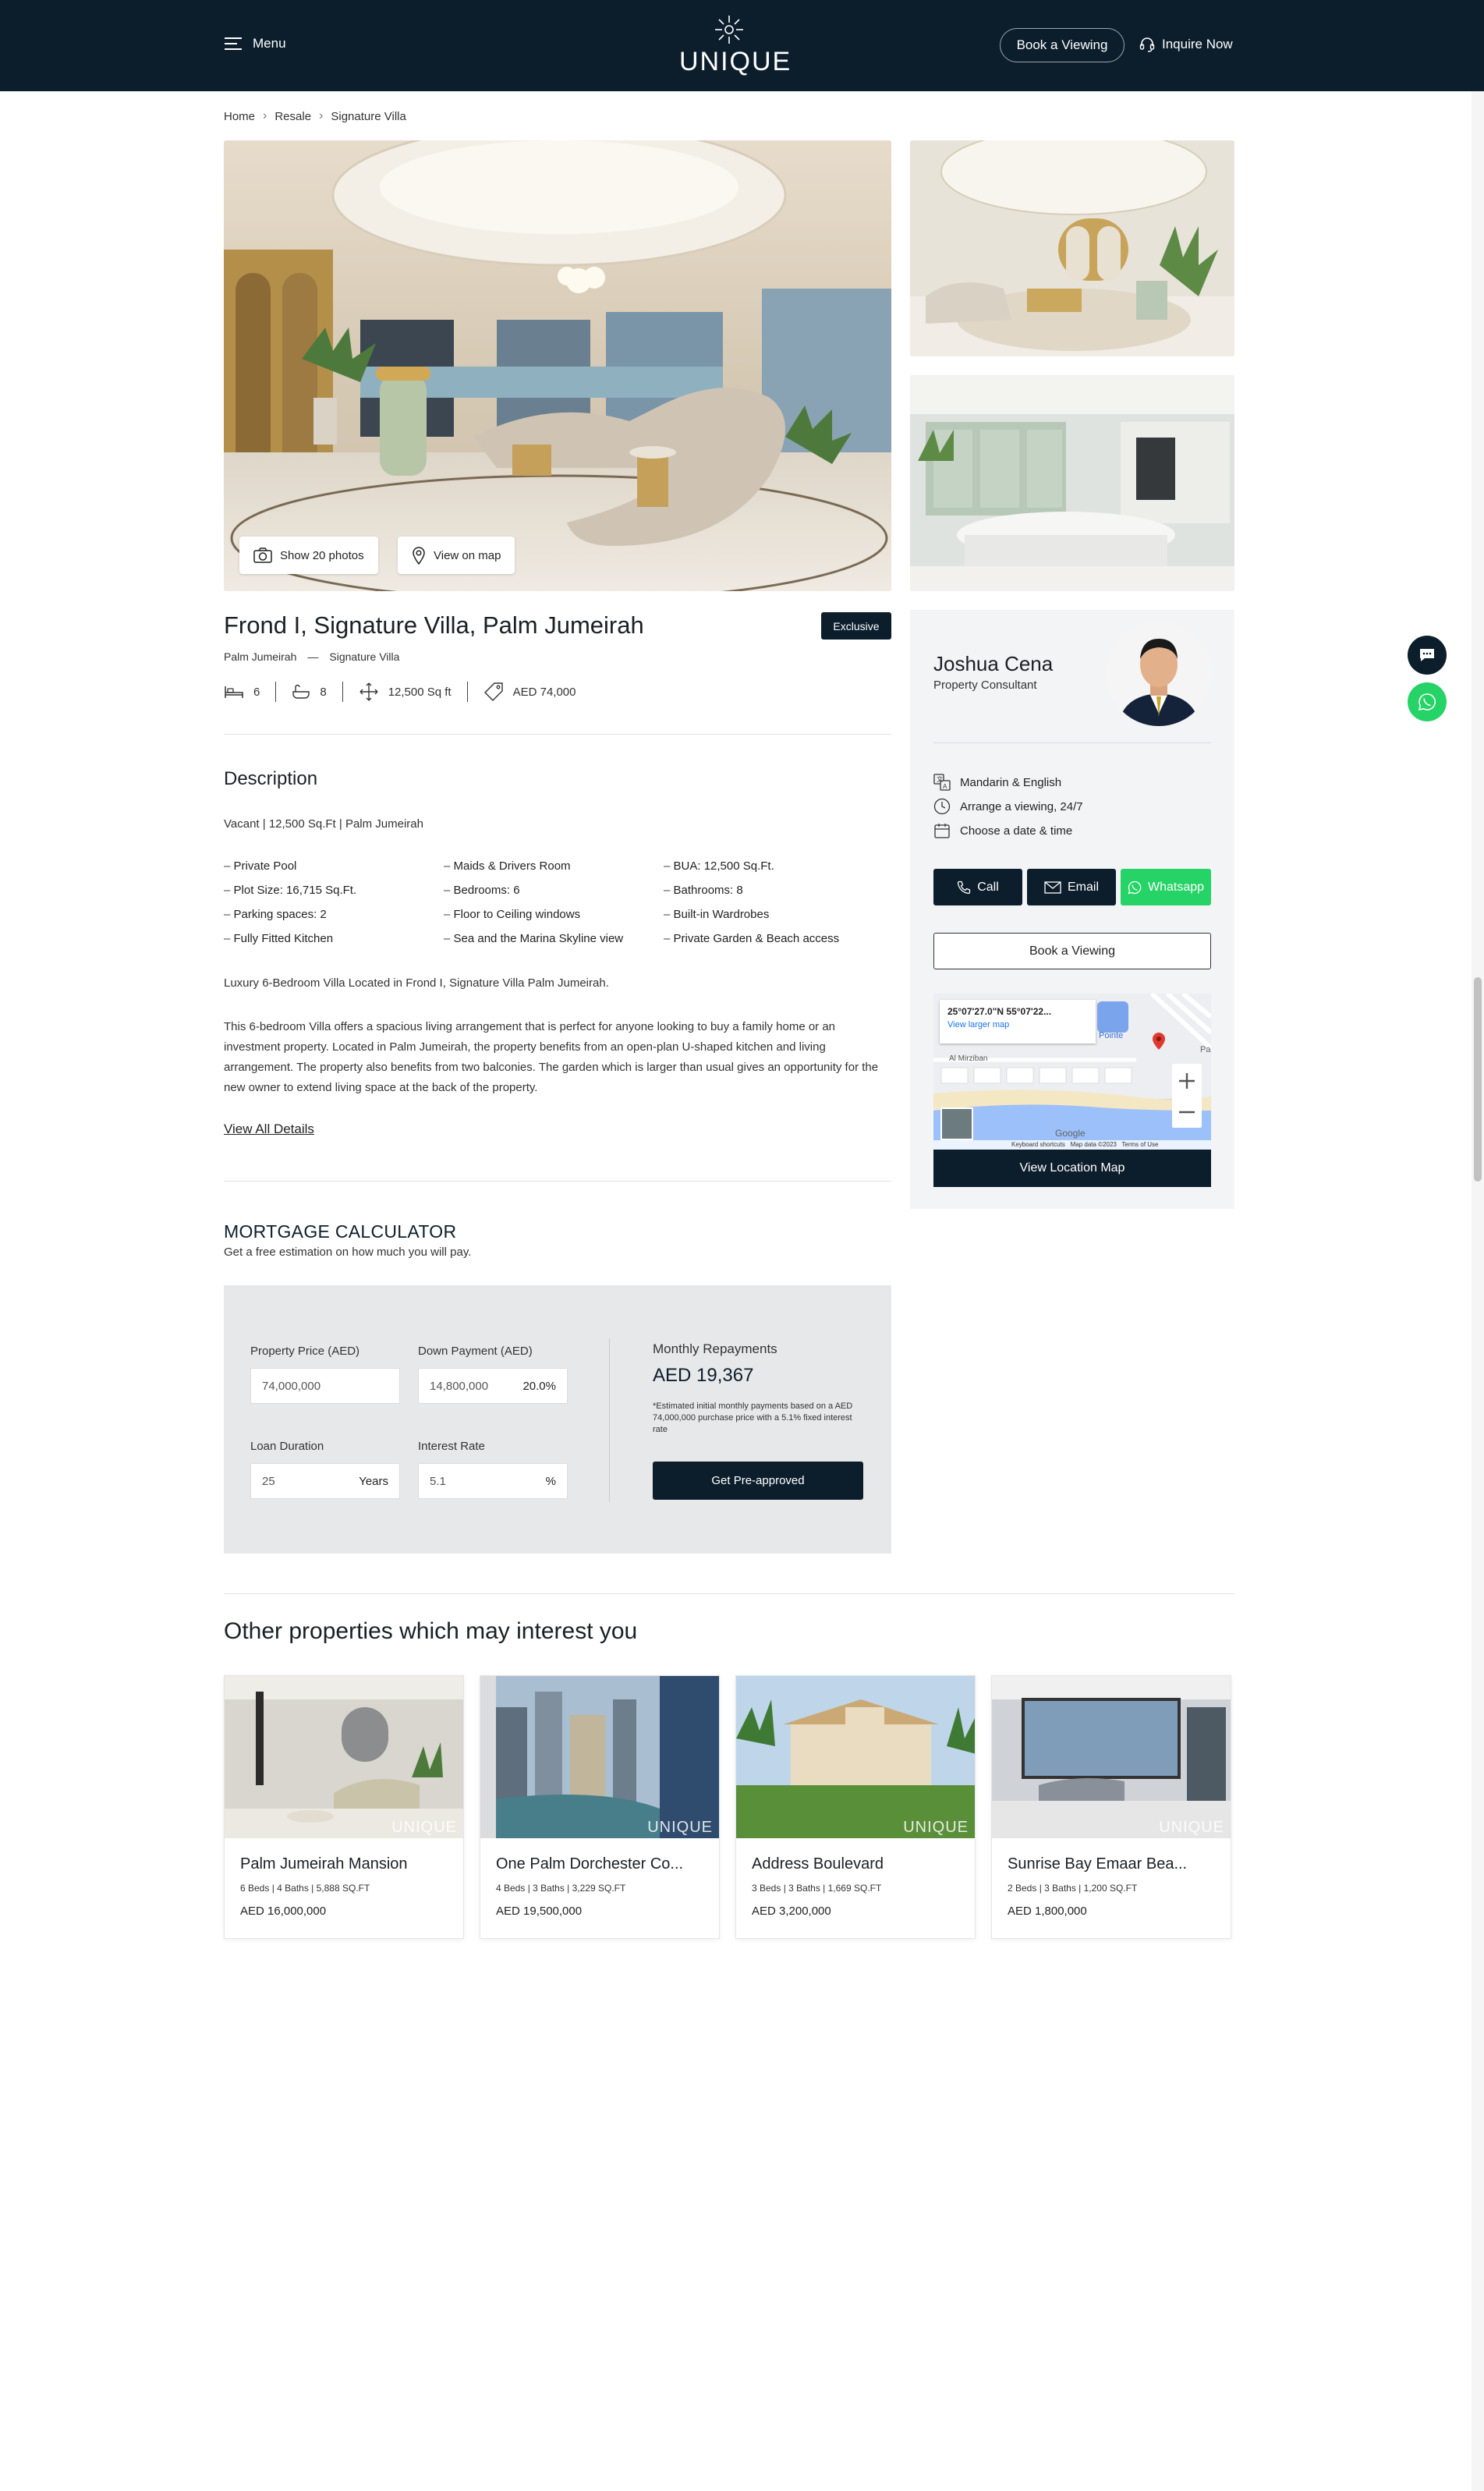 The width and height of the screenshot is (1484, 2491). I want to click on camera-icon, so click(262, 555).